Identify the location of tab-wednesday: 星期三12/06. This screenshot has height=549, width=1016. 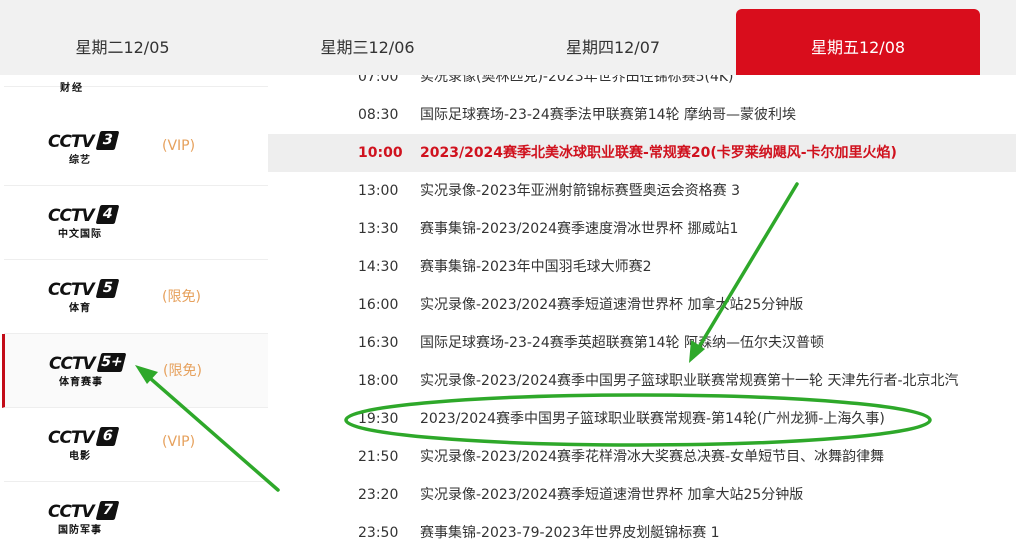
(367, 37).